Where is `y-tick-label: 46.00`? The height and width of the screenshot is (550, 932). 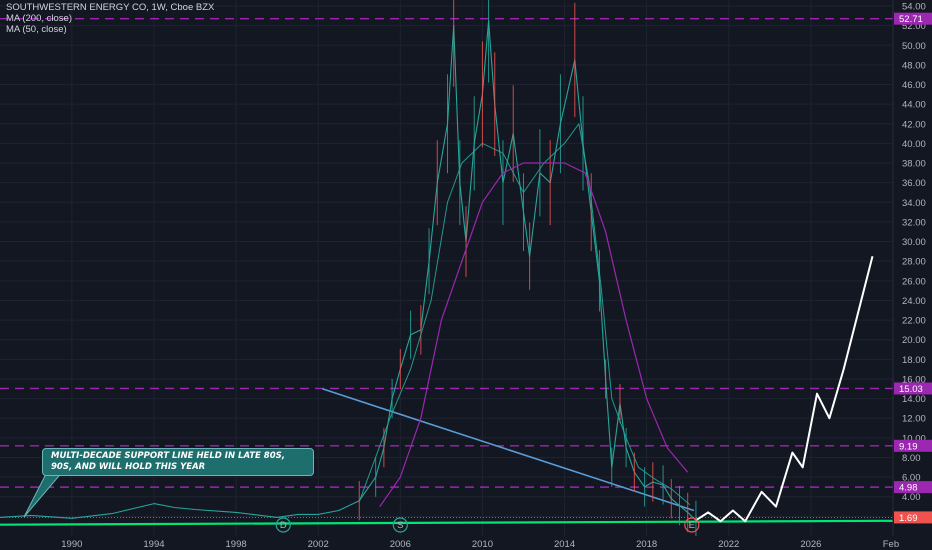 y-tick-label: 46.00 is located at coordinates (914, 85).